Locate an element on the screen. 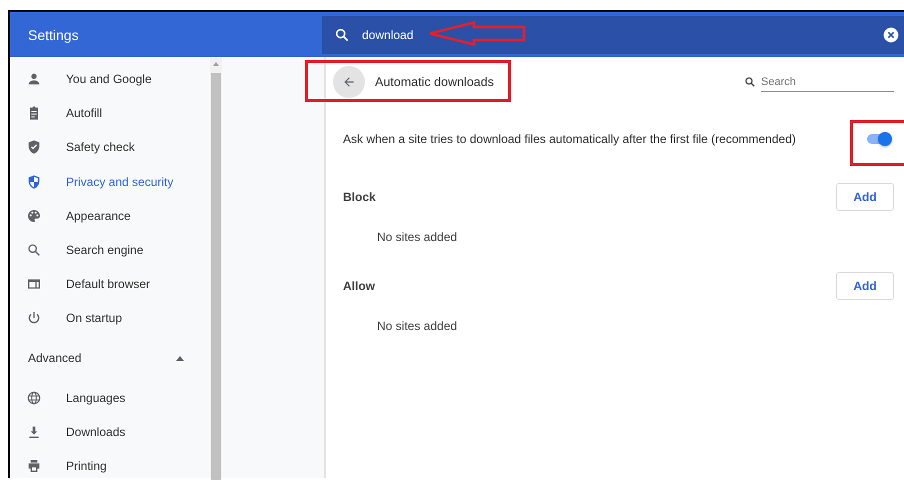 This screenshot has width=904, height=480. sidebar-item: Downloads is located at coordinates (110, 431).